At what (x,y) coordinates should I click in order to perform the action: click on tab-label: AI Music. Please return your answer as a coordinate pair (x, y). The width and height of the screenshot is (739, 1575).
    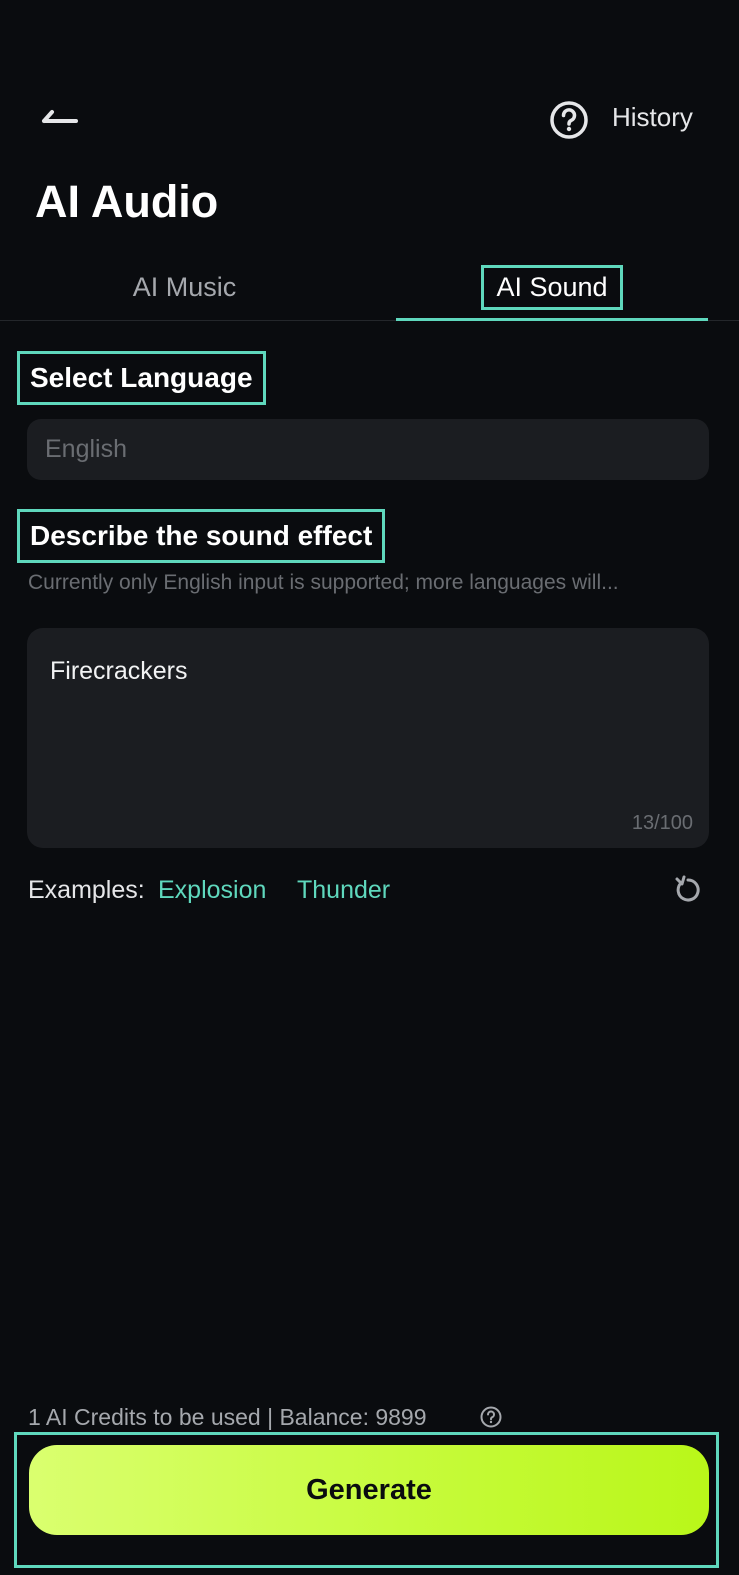
    Looking at the image, I should click on (184, 286).